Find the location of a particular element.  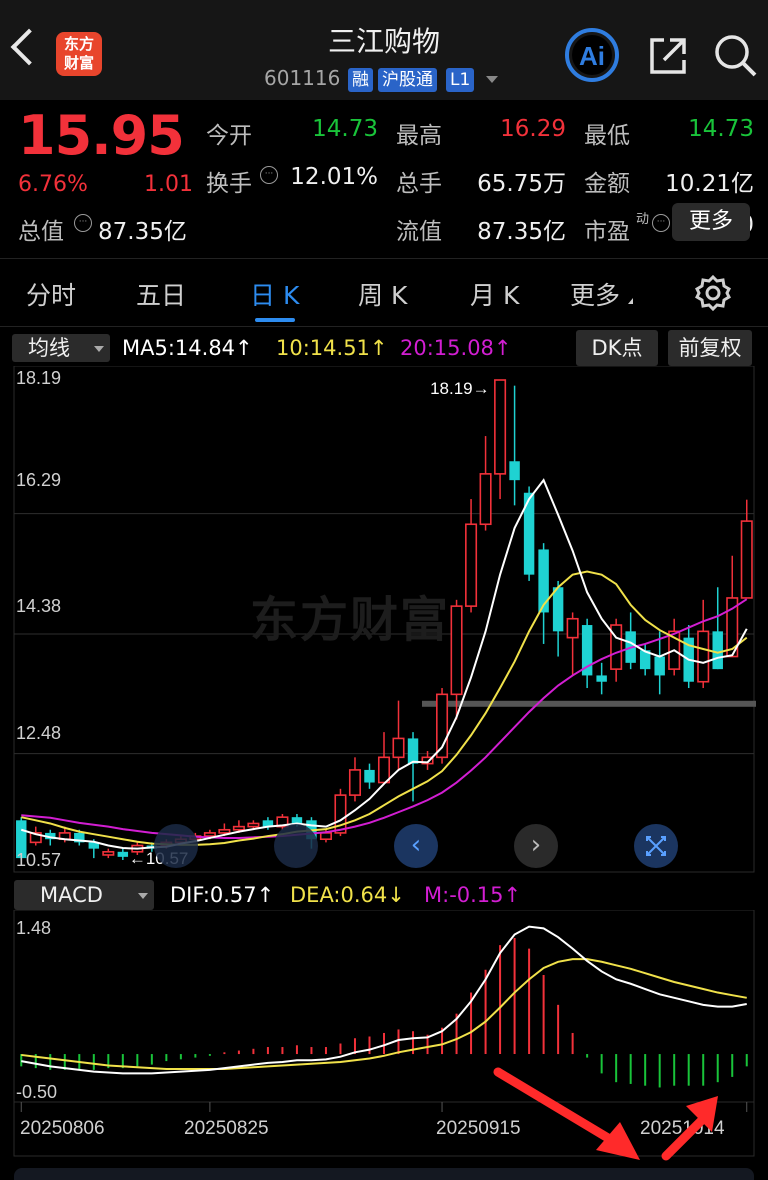

ma20-value: 20:15.08↑ is located at coordinates (456, 348).